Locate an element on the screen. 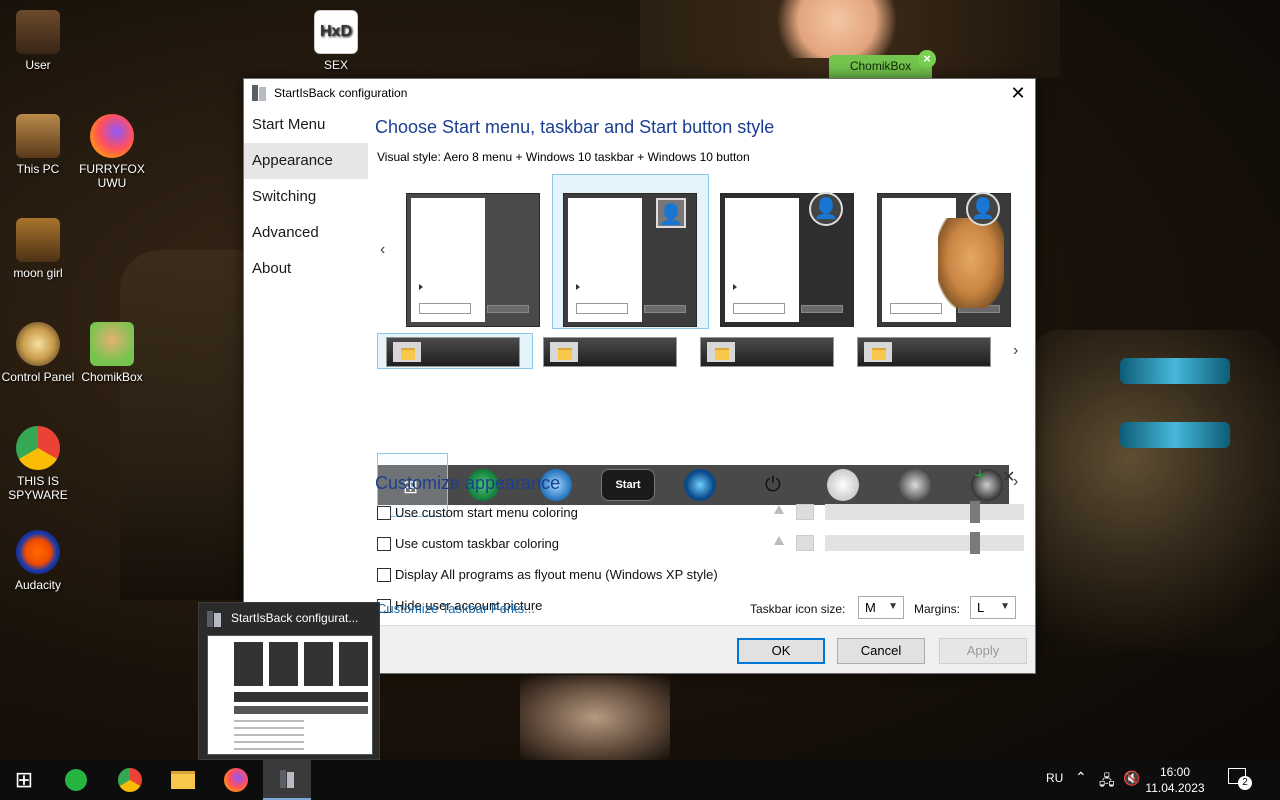  language-indicator: RU is located at coordinates (1054, 778).